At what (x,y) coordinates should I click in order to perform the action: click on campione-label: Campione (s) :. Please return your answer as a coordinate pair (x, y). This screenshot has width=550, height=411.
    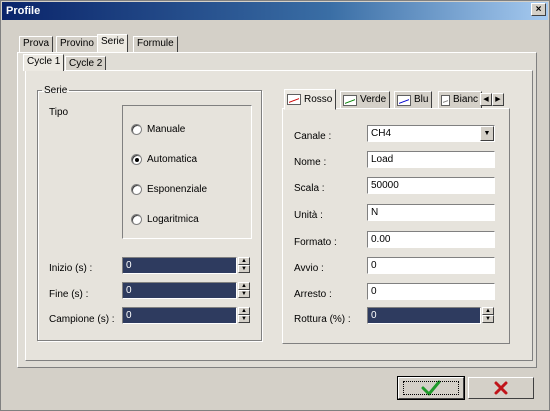
    Looking at the image, I should click on (82, 319).